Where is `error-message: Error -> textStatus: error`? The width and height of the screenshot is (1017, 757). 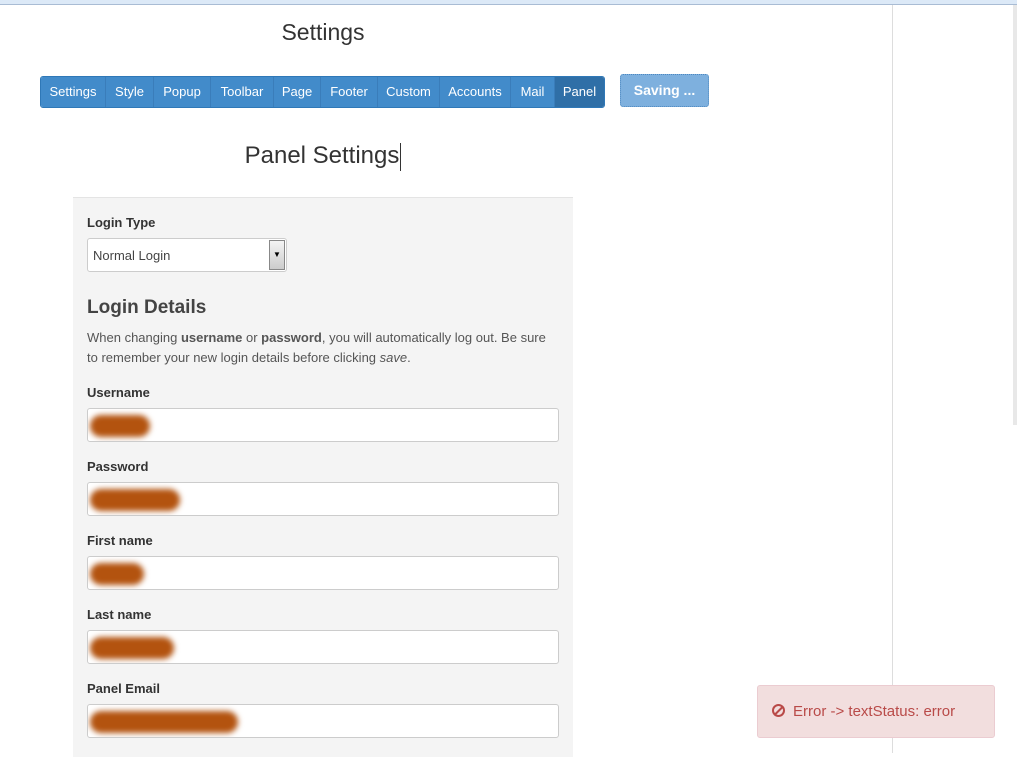 error-message: Error -> textStatus: error is located at coordinates (874, 711).